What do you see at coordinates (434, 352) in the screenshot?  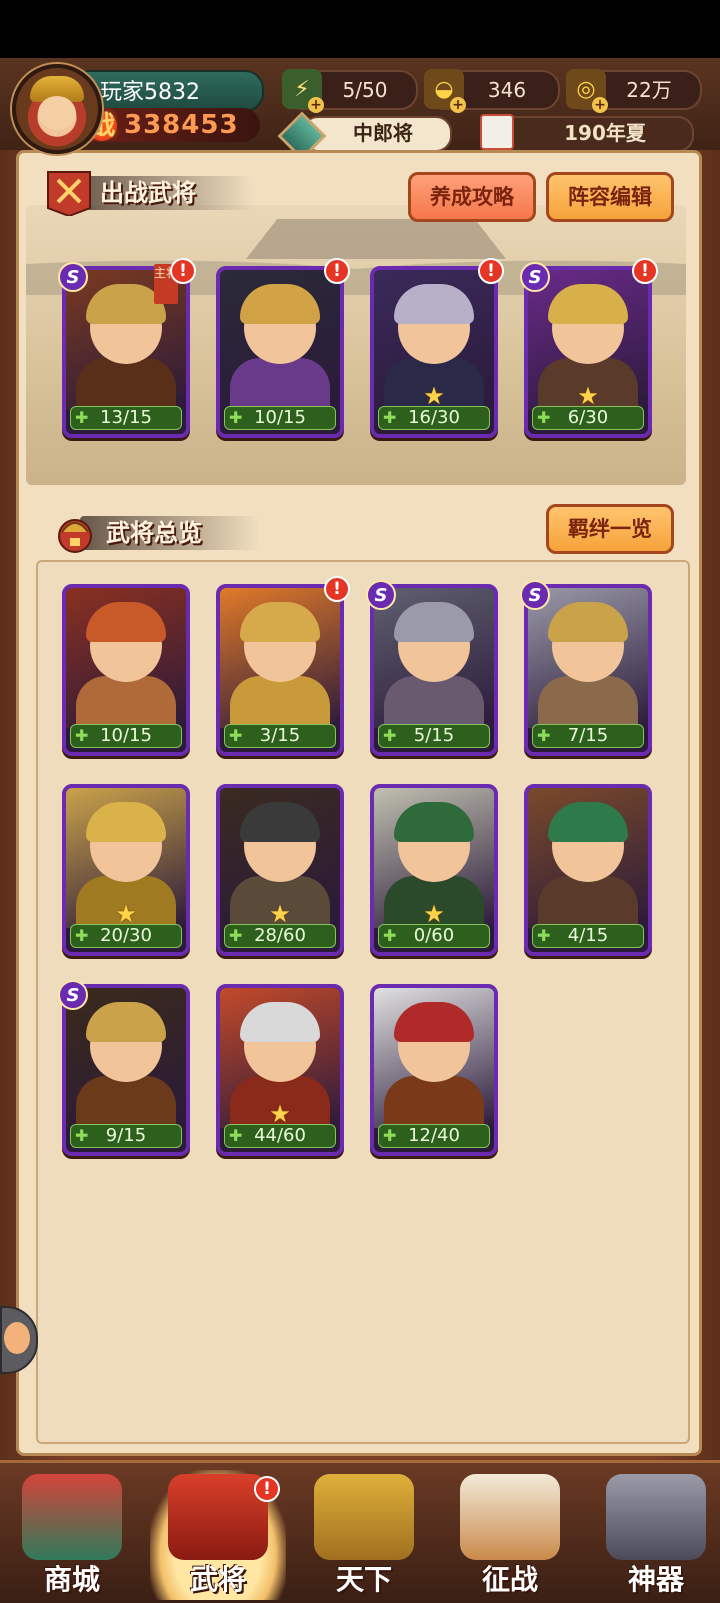 I see `deployed-general-card: ★ ✚ 16/30` at bounding box center [434, 352].